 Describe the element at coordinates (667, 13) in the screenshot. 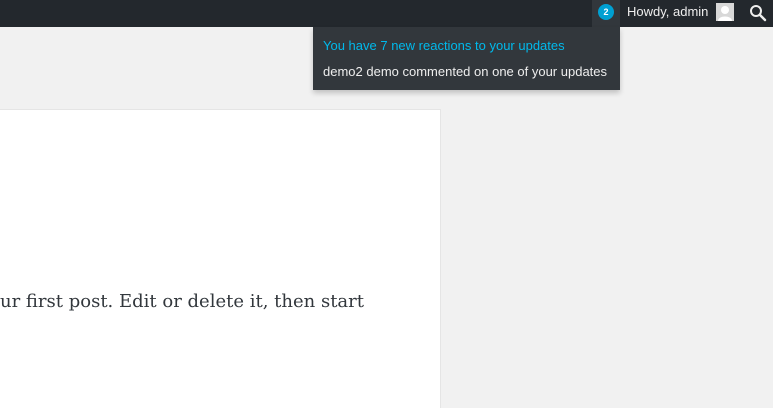

I see `account-menu-greeting: Howdy, admin` at that location.